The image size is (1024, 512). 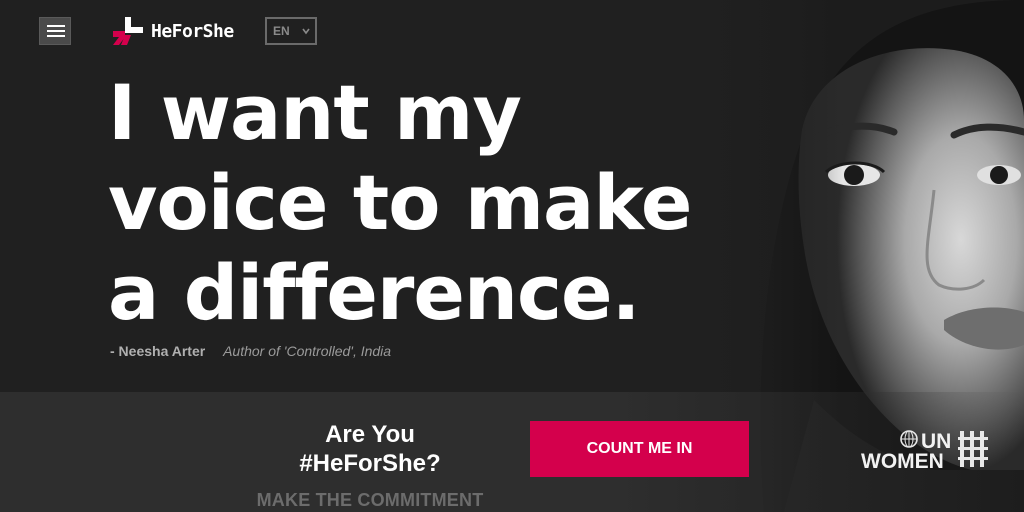 What do you see at coordinates (306, 31) in the screenshot?
I see `chevron-down-icon` at bounding box center [306, 31].